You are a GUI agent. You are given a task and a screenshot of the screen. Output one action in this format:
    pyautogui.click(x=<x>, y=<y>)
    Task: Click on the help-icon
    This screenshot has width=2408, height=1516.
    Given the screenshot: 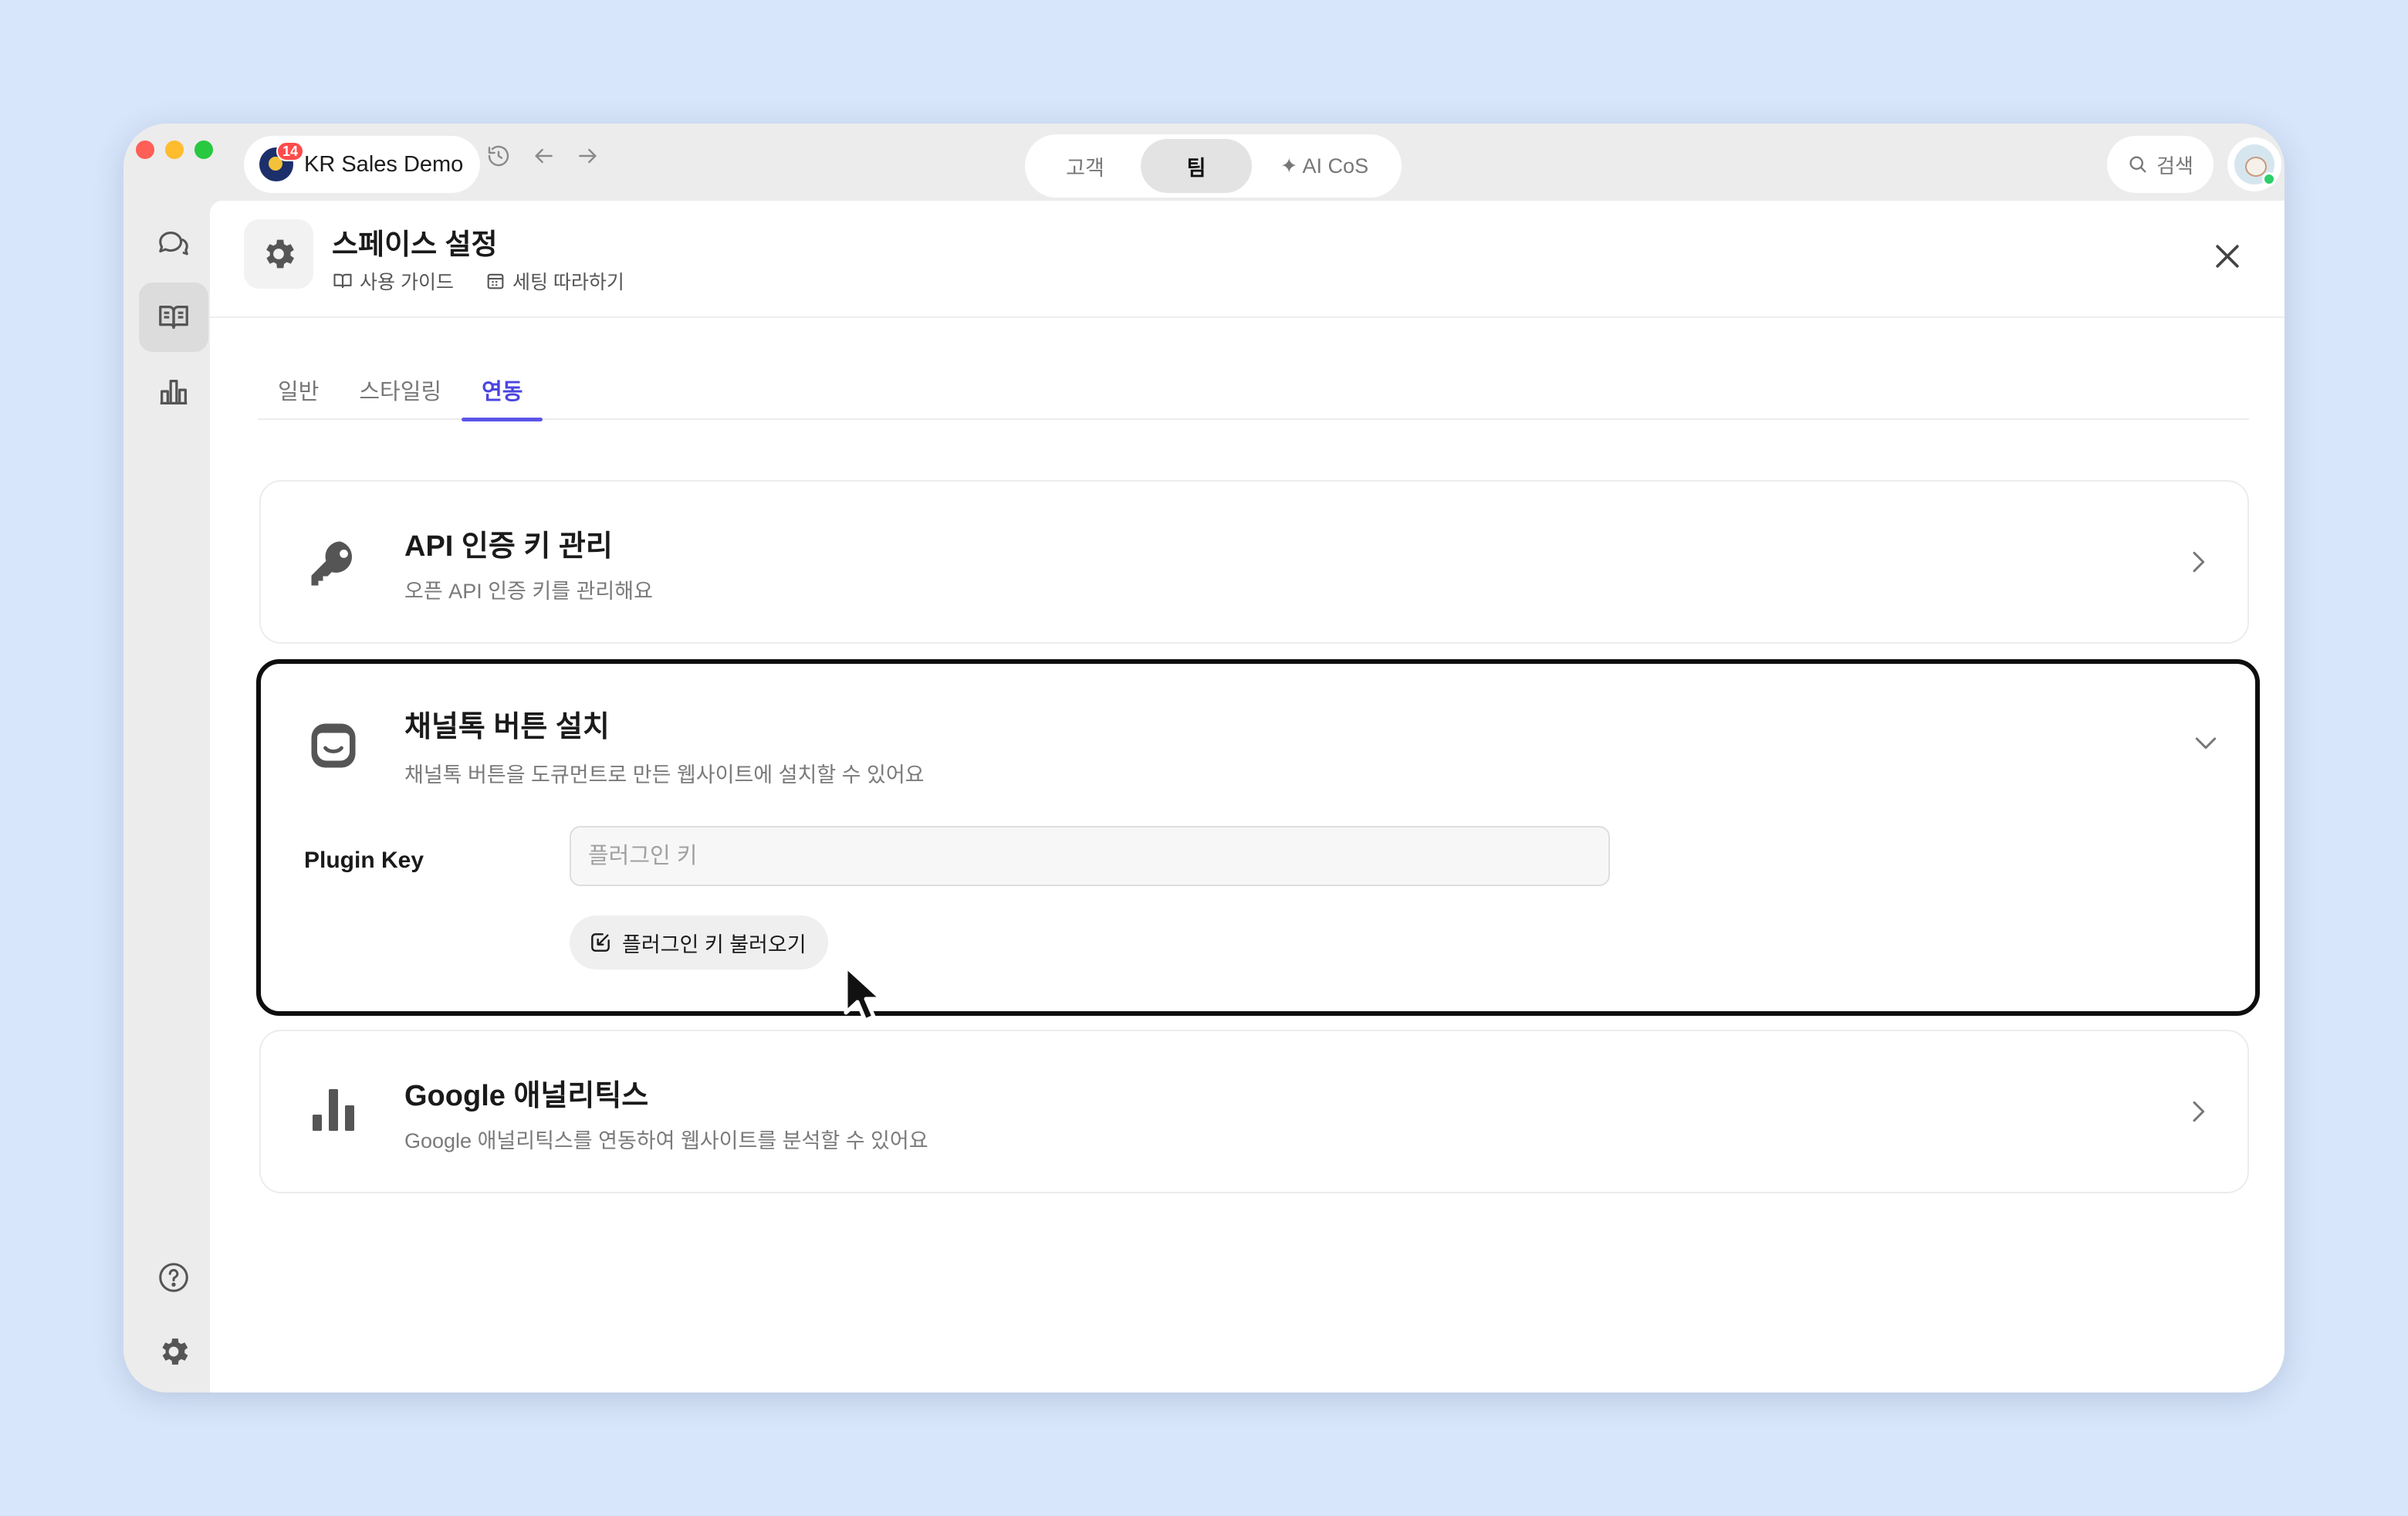 What is the action you would take?
    pyautogui.click(x=174, y=1277)
    